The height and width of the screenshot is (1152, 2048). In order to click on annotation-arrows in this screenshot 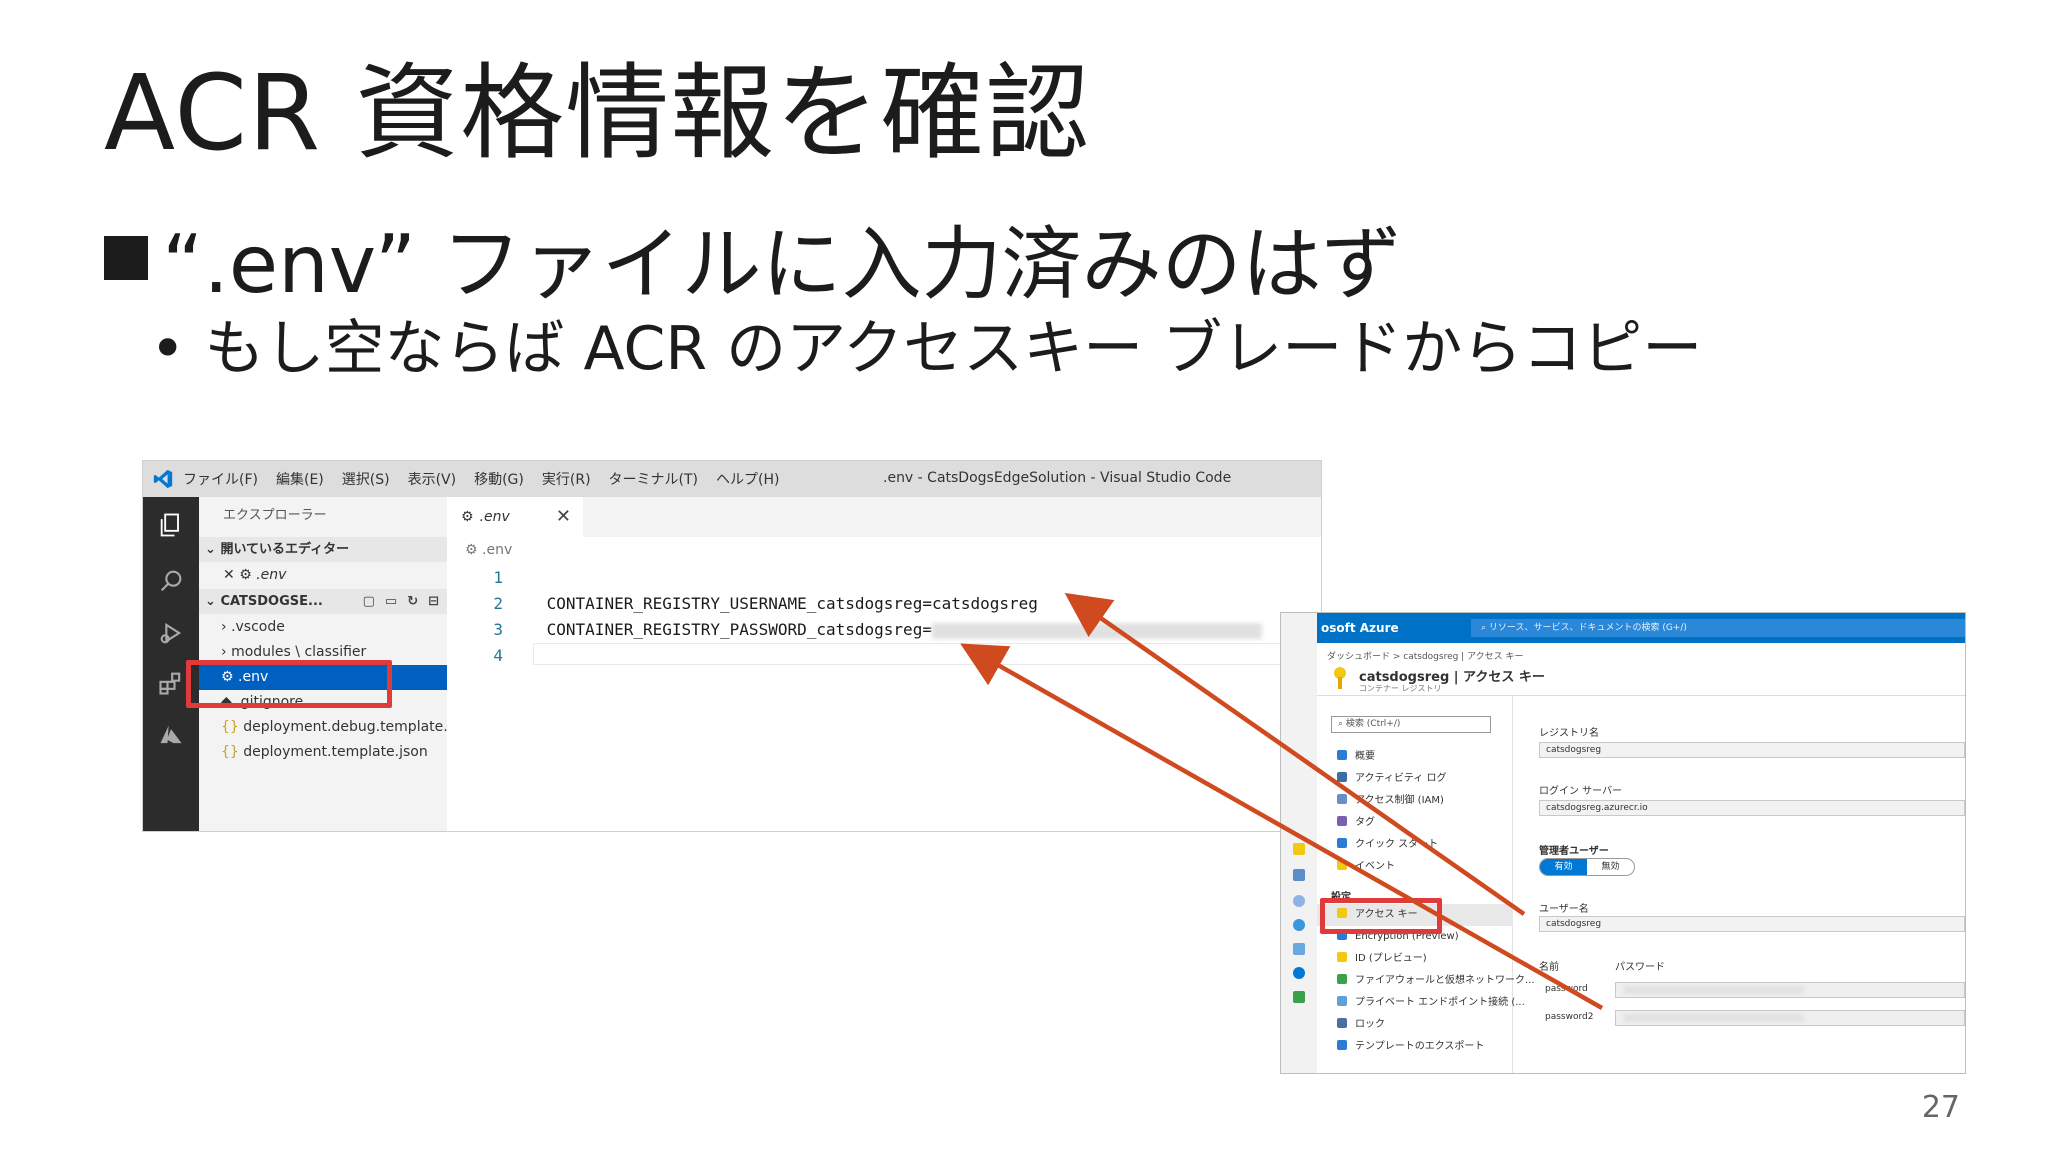, I will do `click(1282, 801)`.